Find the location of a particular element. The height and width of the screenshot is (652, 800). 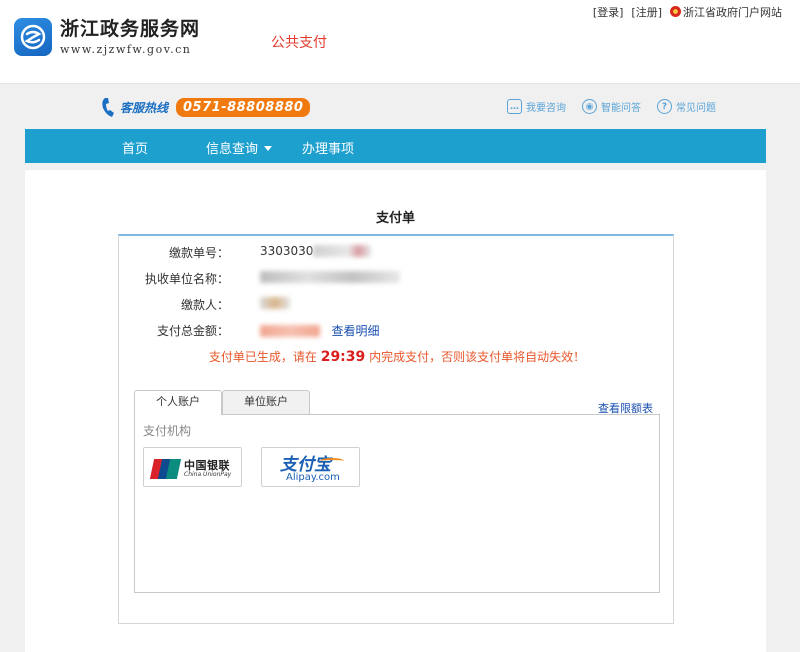

portal-link-label: 浙江省政府门户网站 is located at coordinates (732, 12).